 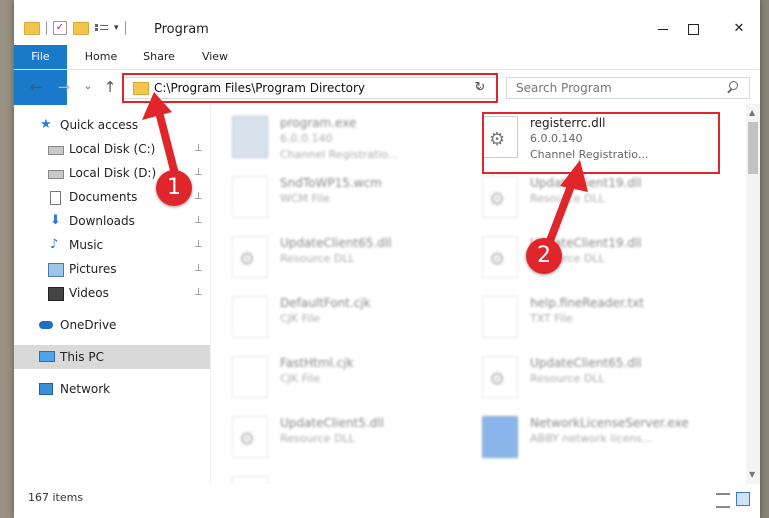 What do you see at coordinates (159, 57) in the screenshot?
I see `tab-share: Share` at bounding box center [159, 57].